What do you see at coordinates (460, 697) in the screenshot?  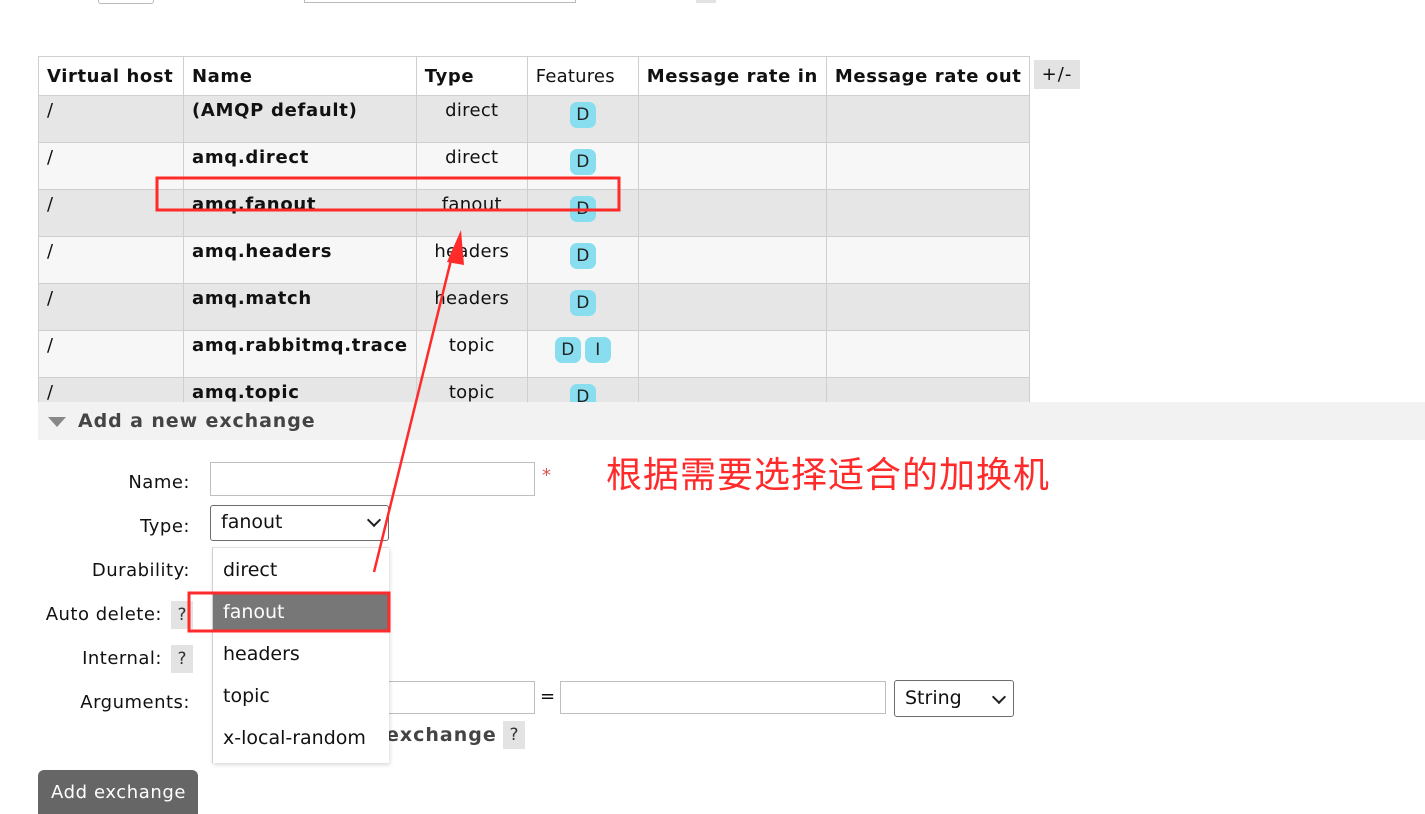 I see `argument-key-input` at bounding box center [460, 697].